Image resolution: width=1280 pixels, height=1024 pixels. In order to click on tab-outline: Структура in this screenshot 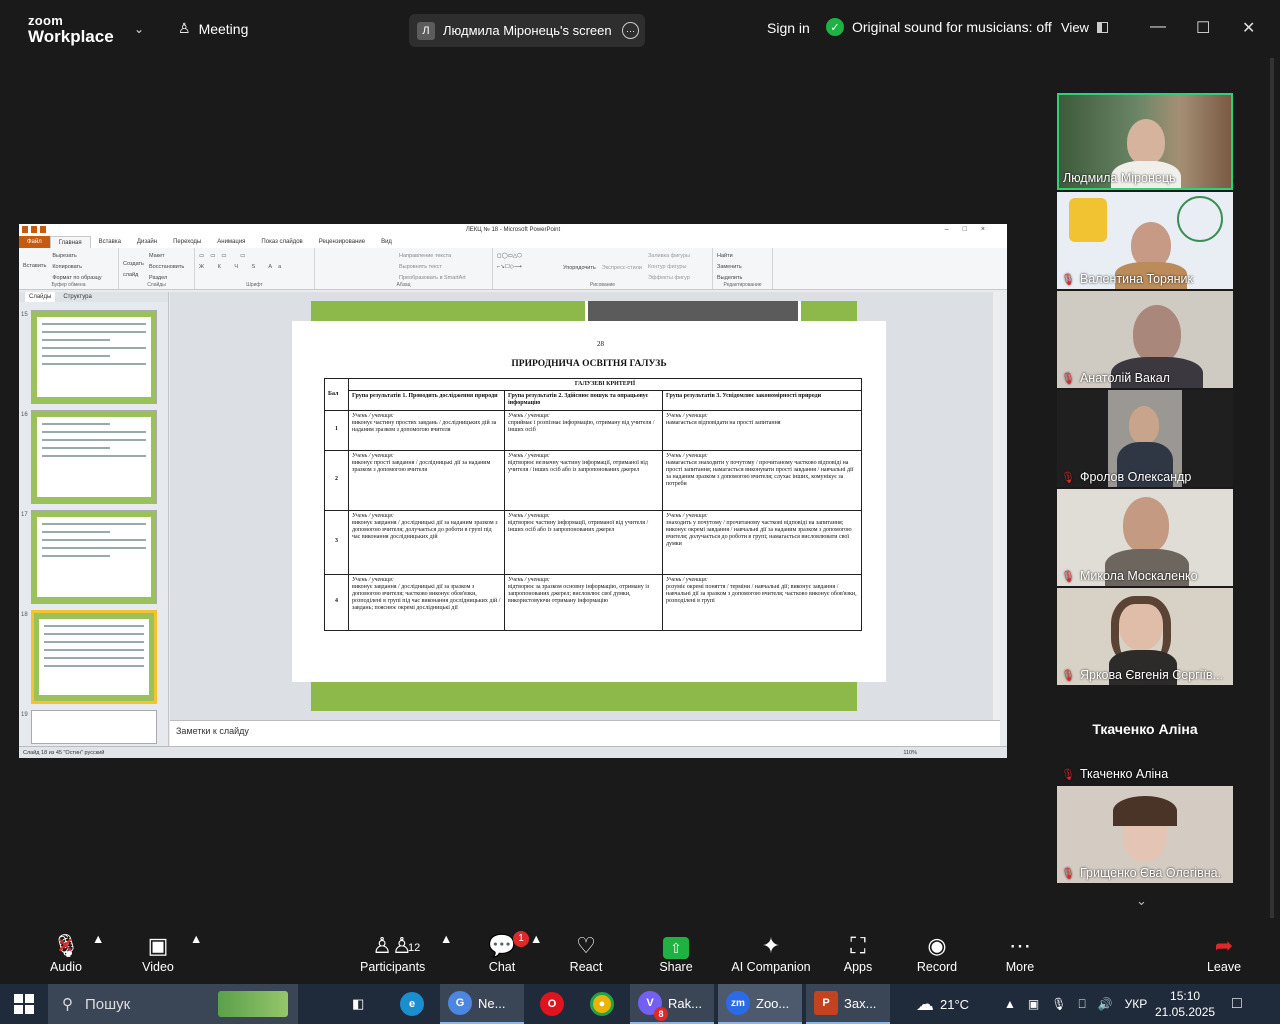, I will do `click(77, 297)`.